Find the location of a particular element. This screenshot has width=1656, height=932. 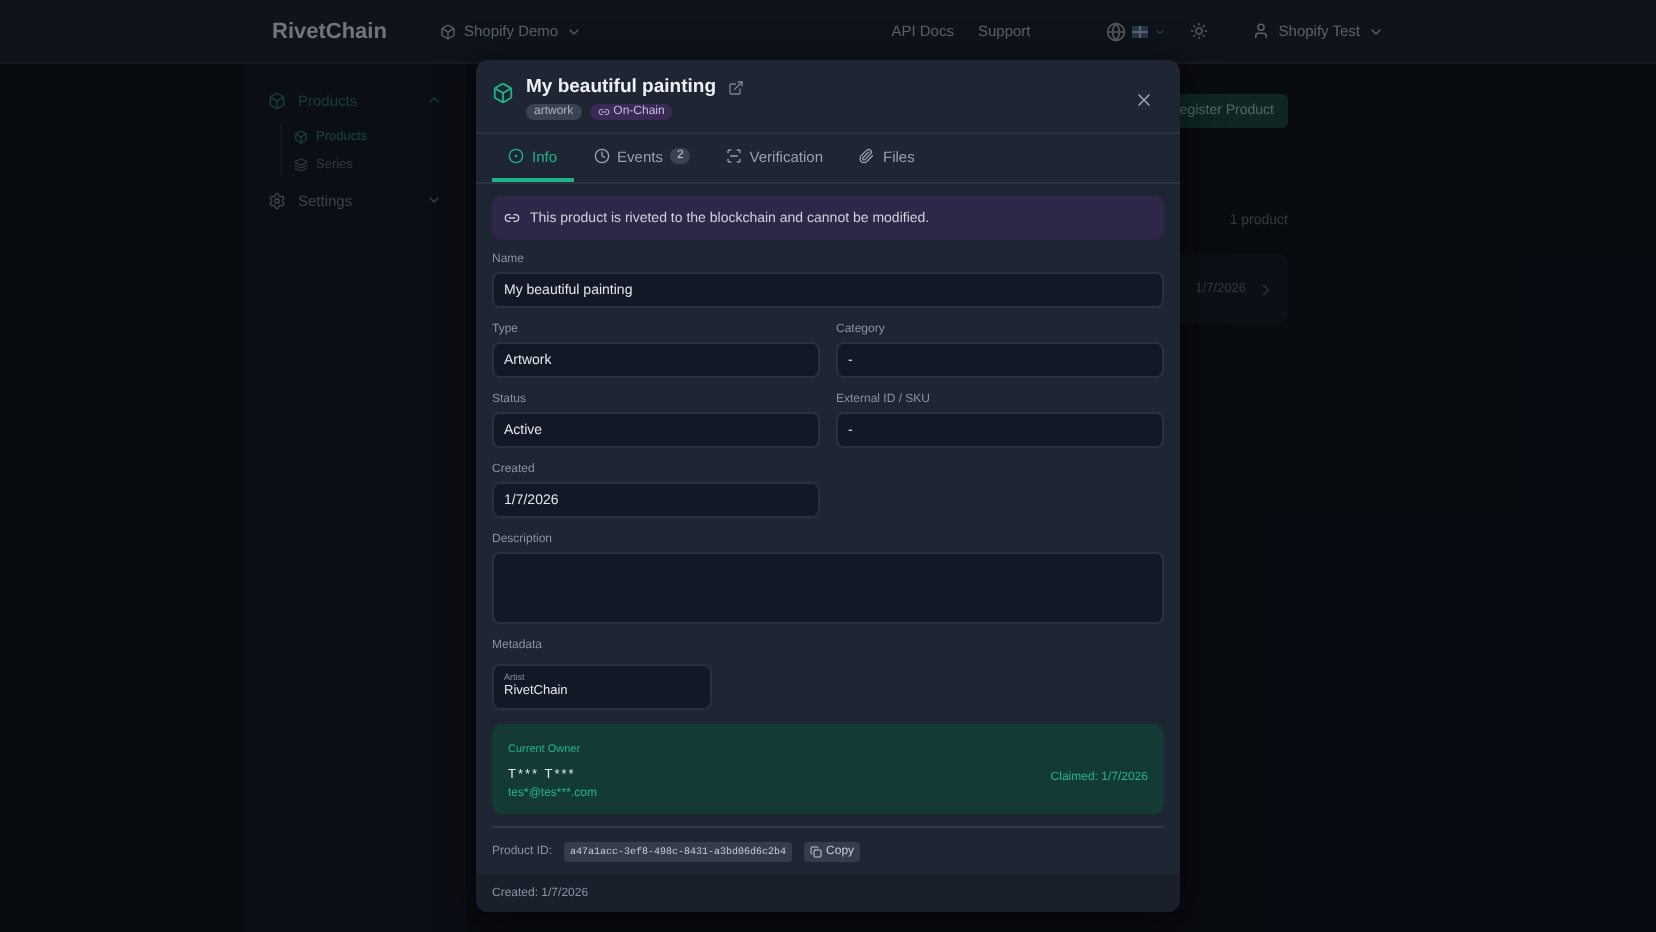

chevron-up-icon is located at coordinates (434, 100).